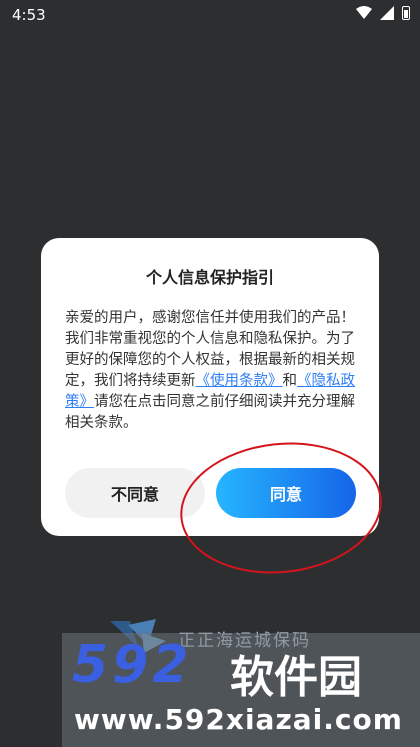  I want to click on content-connector: 和, so click(290, 381).